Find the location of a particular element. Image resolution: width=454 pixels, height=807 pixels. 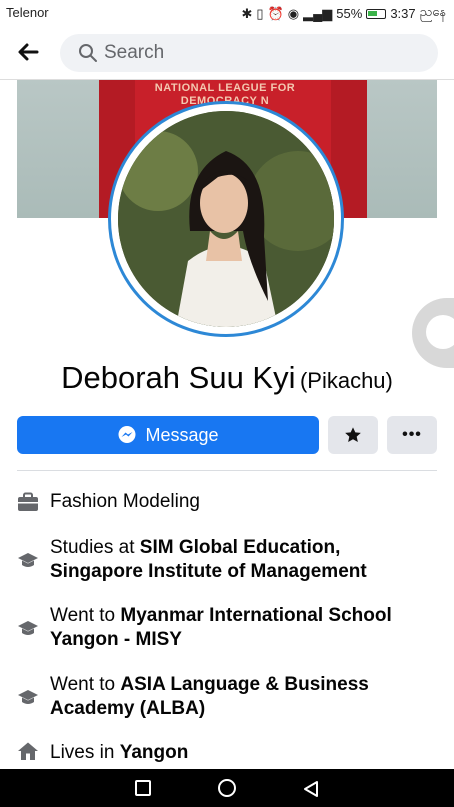

profile-name: Deborah Suu Kyi is located at coordinates (178, 377).